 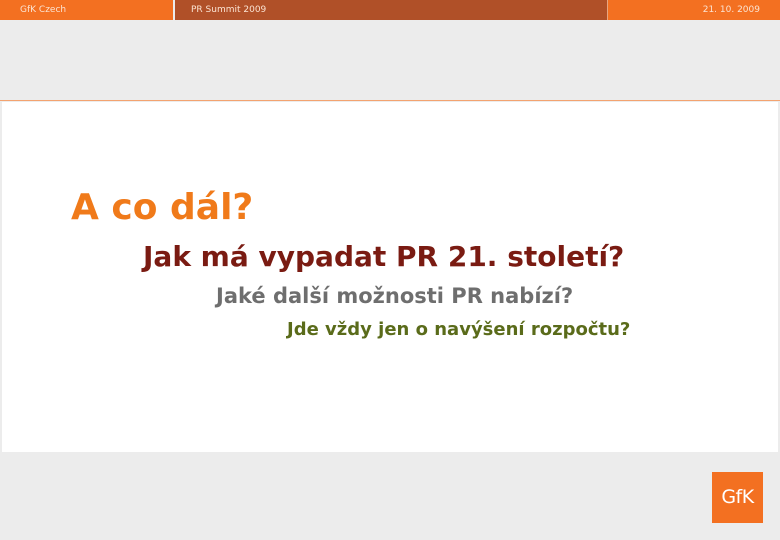 I want to click on title-band, so click(x=390, y=60).